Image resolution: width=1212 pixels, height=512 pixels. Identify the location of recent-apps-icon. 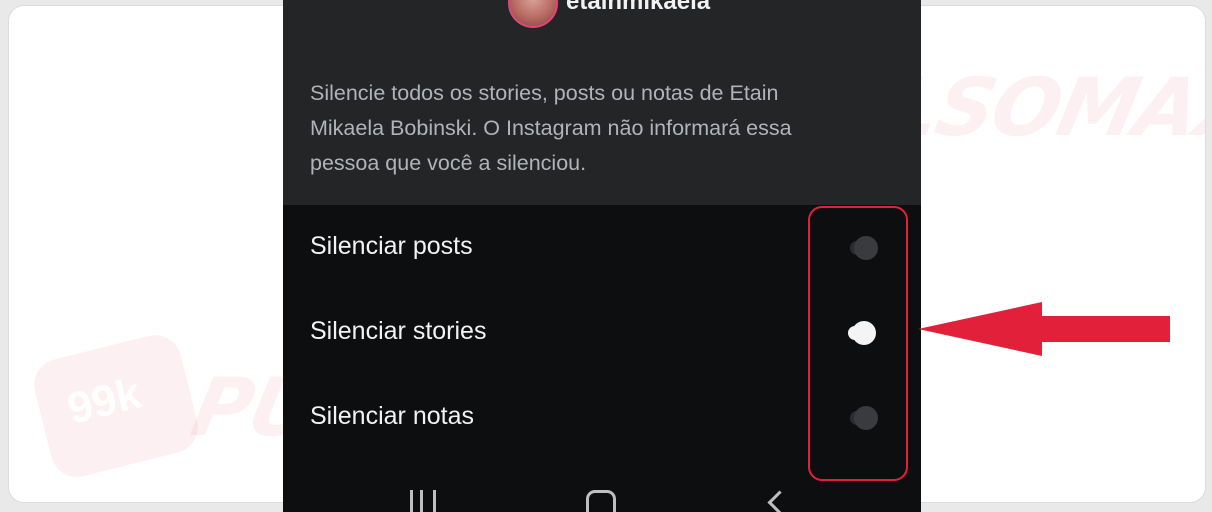
(423, 501).